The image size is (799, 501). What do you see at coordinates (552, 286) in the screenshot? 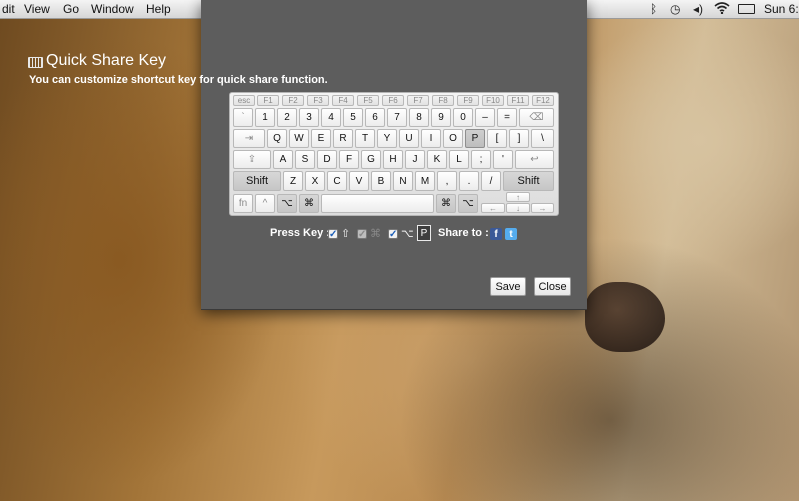
I see `close-button: Close` at bounding box center [552, 286].